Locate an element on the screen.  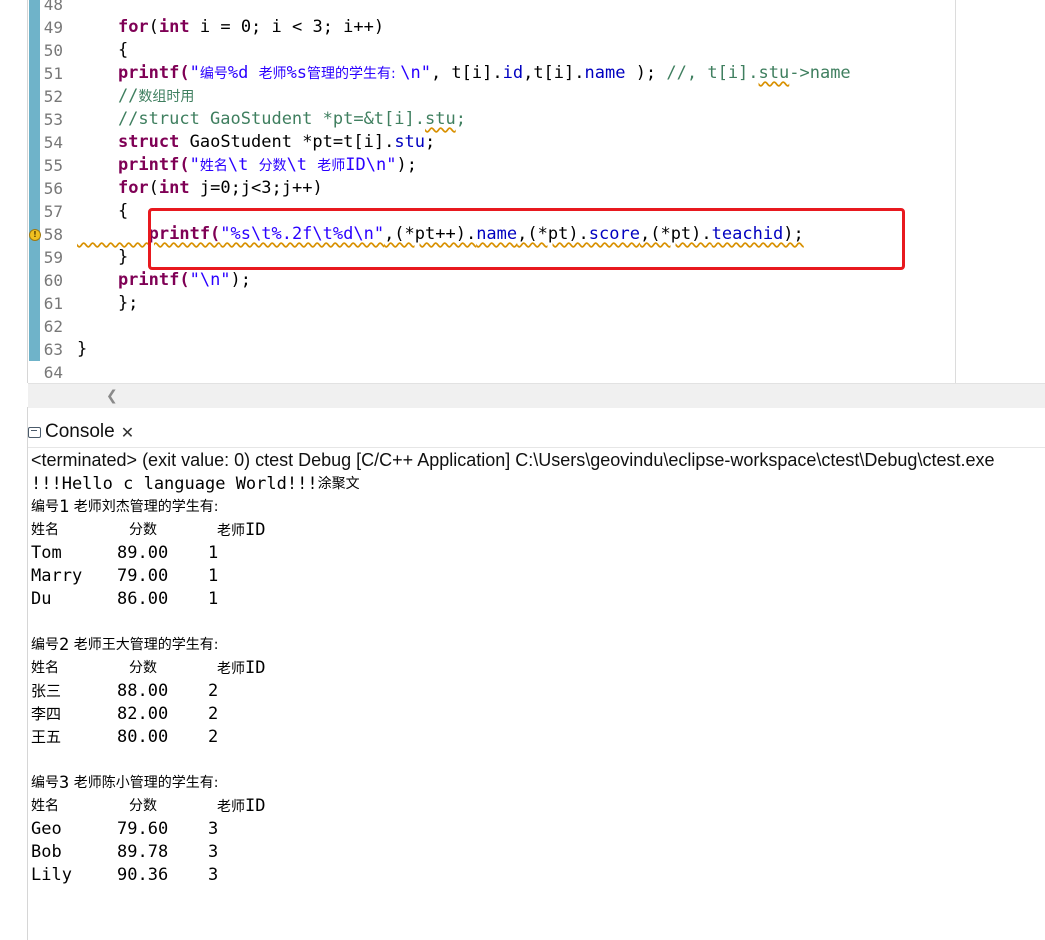
code-token: } is located at coordinates (82, 349).